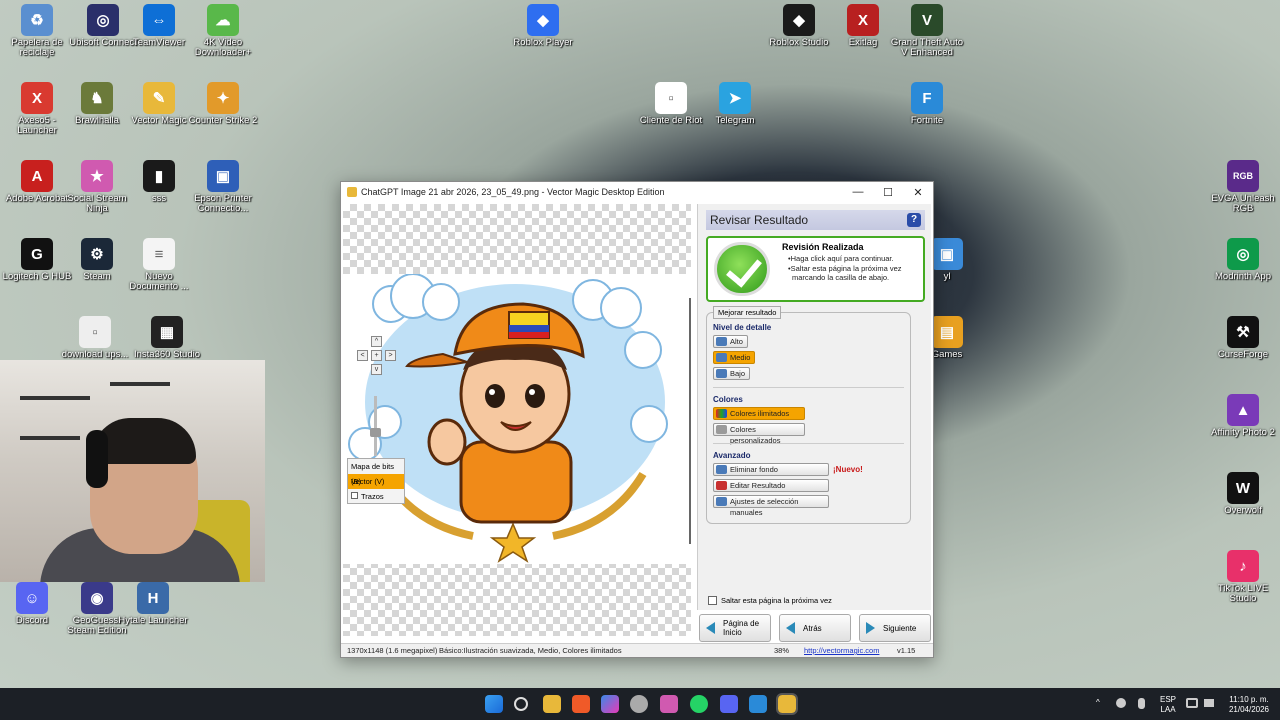 The width and height of the screenshot is (1280, 720). I want to click on desktop-icon: ⚒ CurseForge, so click(1243, 338).